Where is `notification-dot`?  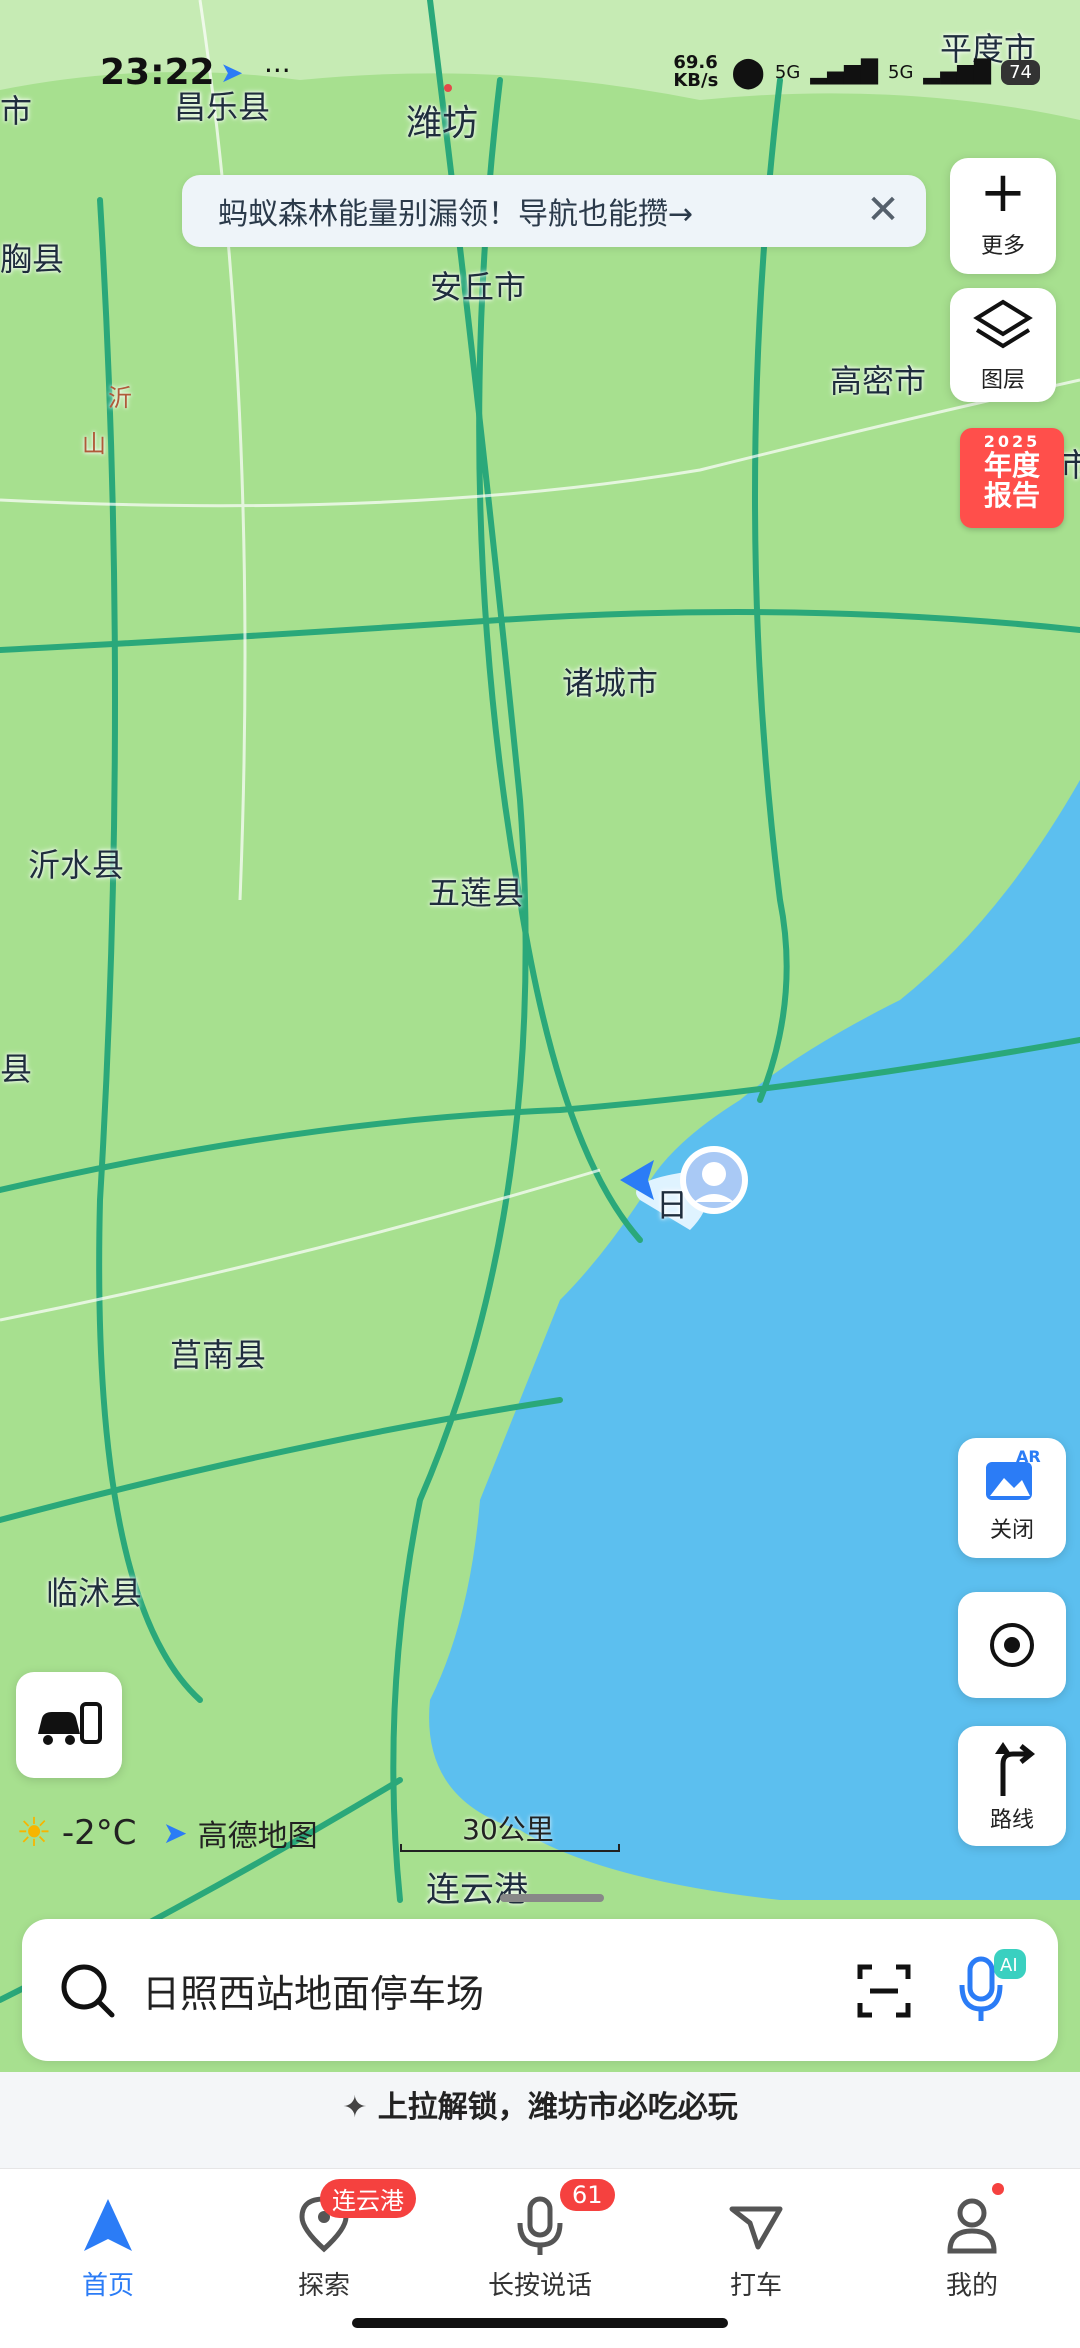 notification-dot is located at coordinates (998, 2189).